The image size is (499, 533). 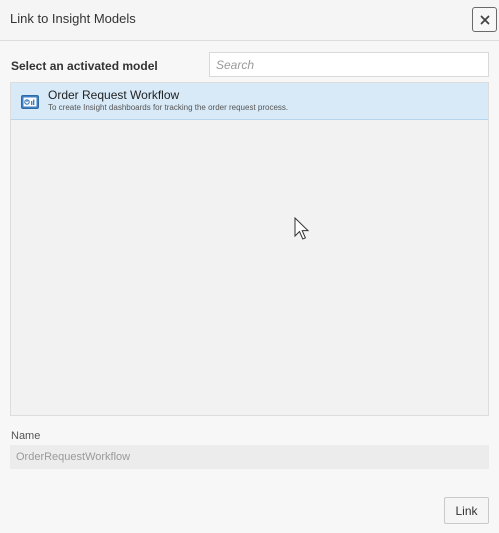 What do you see at coordinates (73, 18) in the screenshot?
I see `dialog-title: Link to Insight Models` at bounding box center [73, 18].